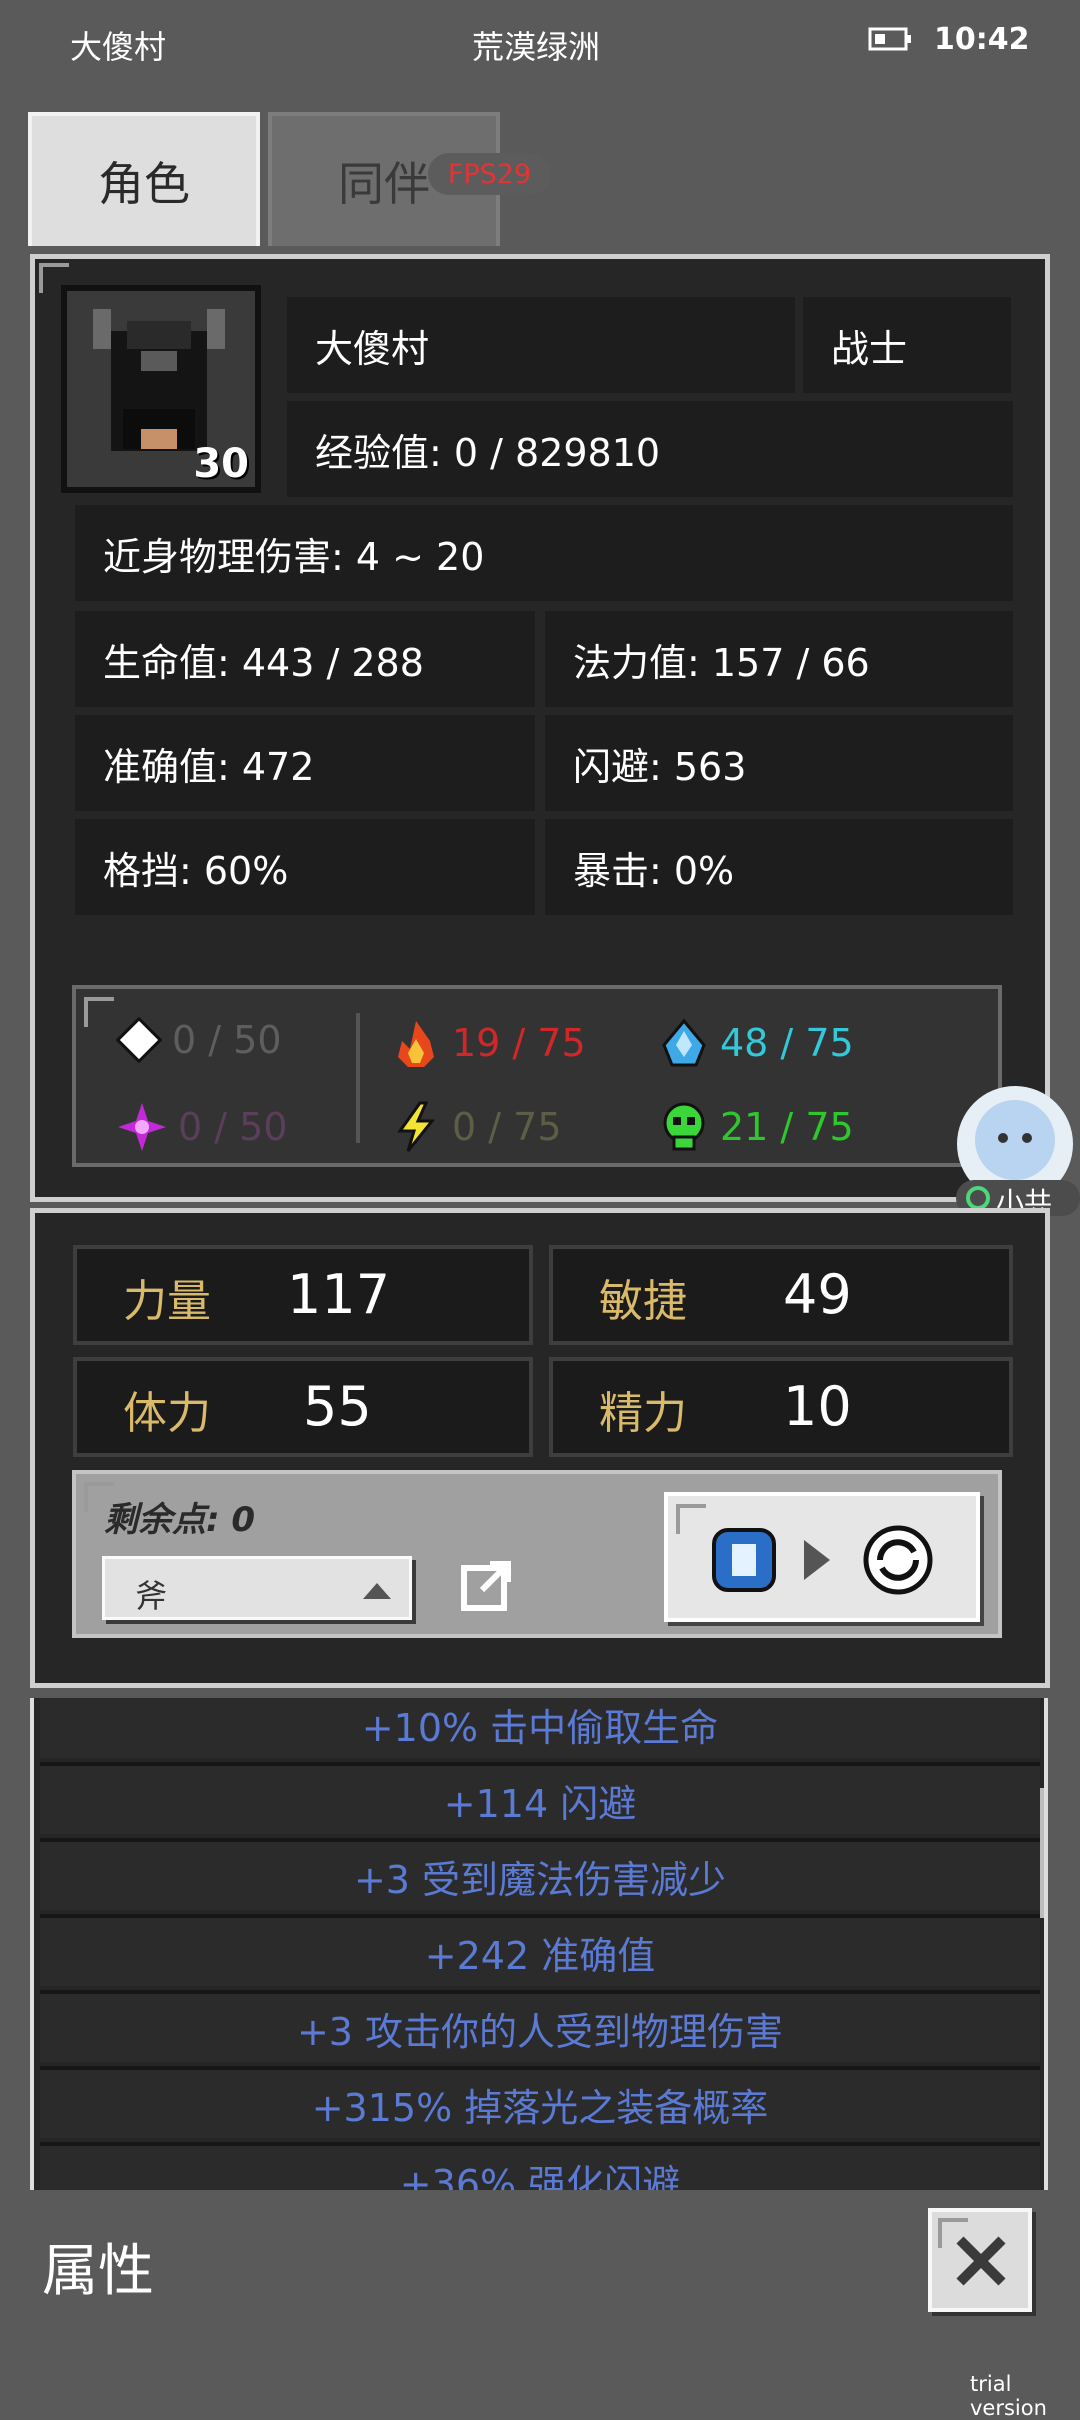  I want to click on skill-points-panel: 剩余点: 0 斧, so click(537, 1554).